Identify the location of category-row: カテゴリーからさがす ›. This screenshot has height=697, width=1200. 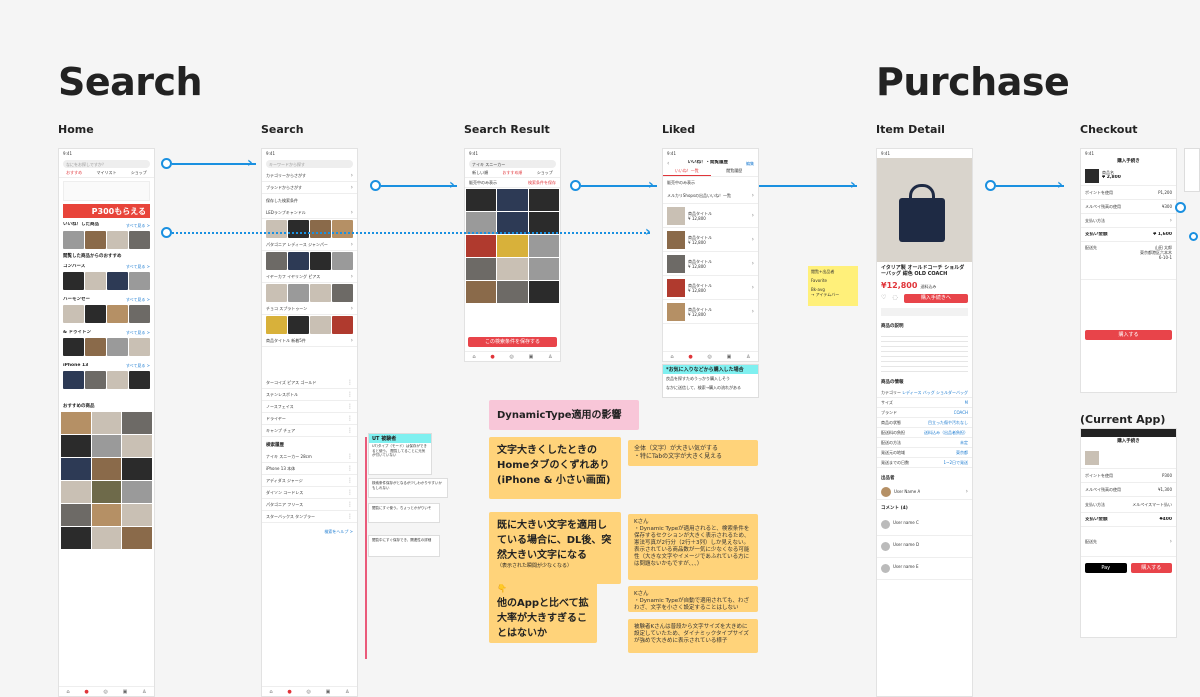
(309, 176).